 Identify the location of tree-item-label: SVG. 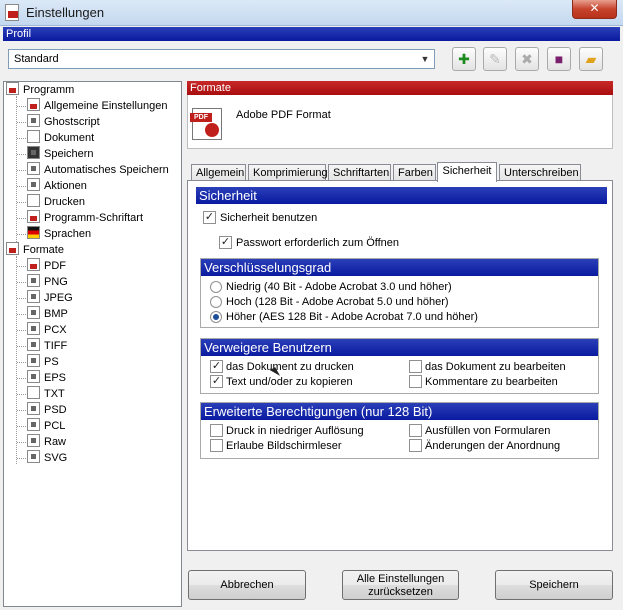
(56, 458).